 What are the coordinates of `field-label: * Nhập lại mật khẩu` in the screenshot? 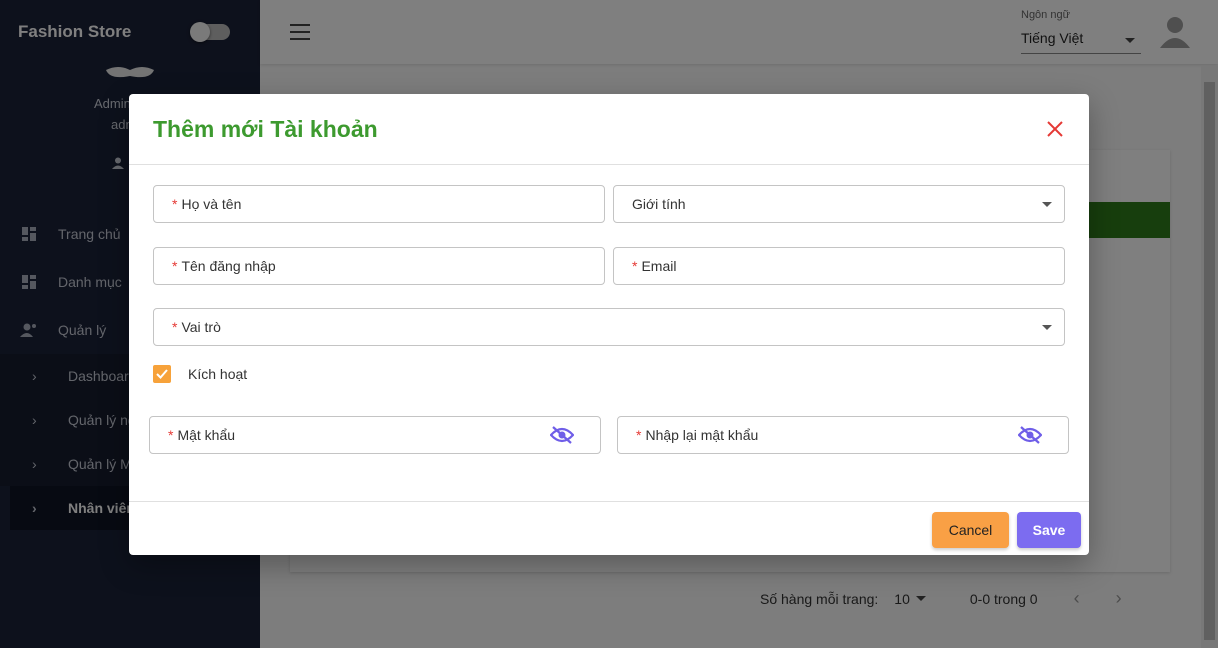 It's located at (697, 435).